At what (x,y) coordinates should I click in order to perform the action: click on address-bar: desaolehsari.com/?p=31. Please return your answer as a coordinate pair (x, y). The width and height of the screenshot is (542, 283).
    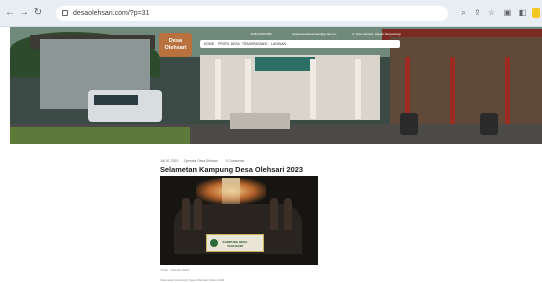
    Looking at the image, I should click on (252, 13).